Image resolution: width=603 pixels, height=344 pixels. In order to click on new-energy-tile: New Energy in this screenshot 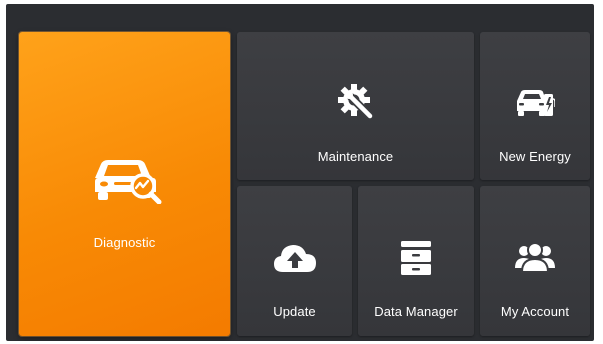, I will do `click(535, 106)`.